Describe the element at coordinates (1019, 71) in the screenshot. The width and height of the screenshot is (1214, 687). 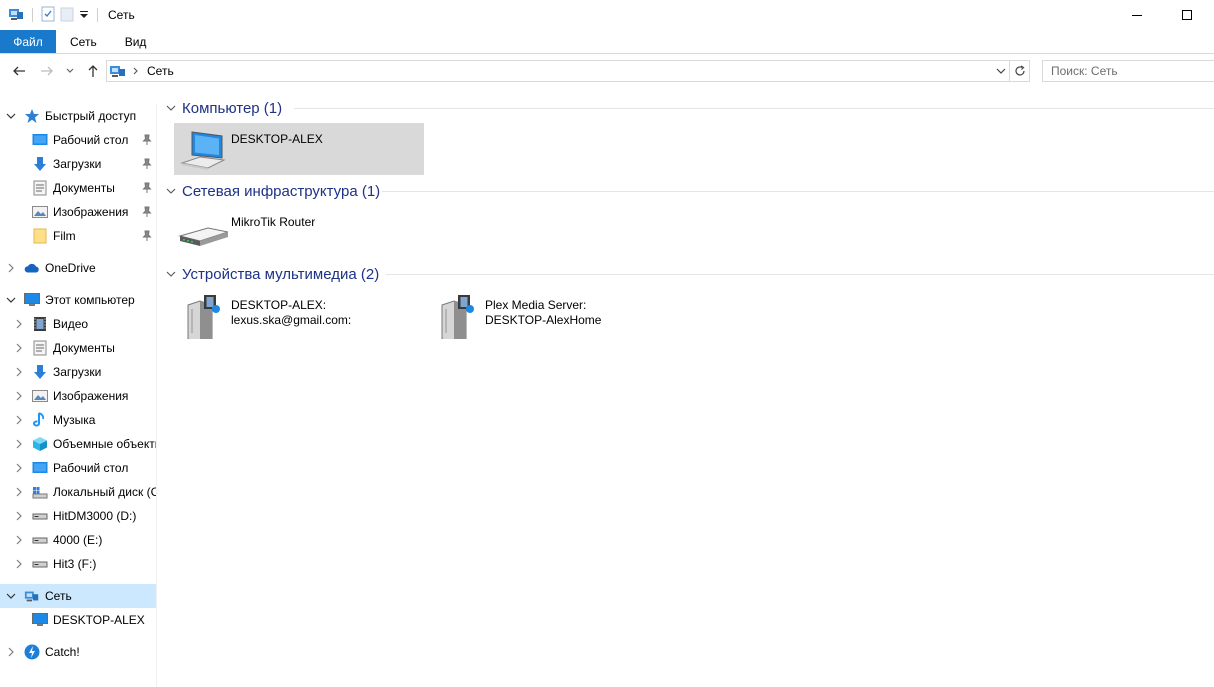
I see `refresh-button` at that location.